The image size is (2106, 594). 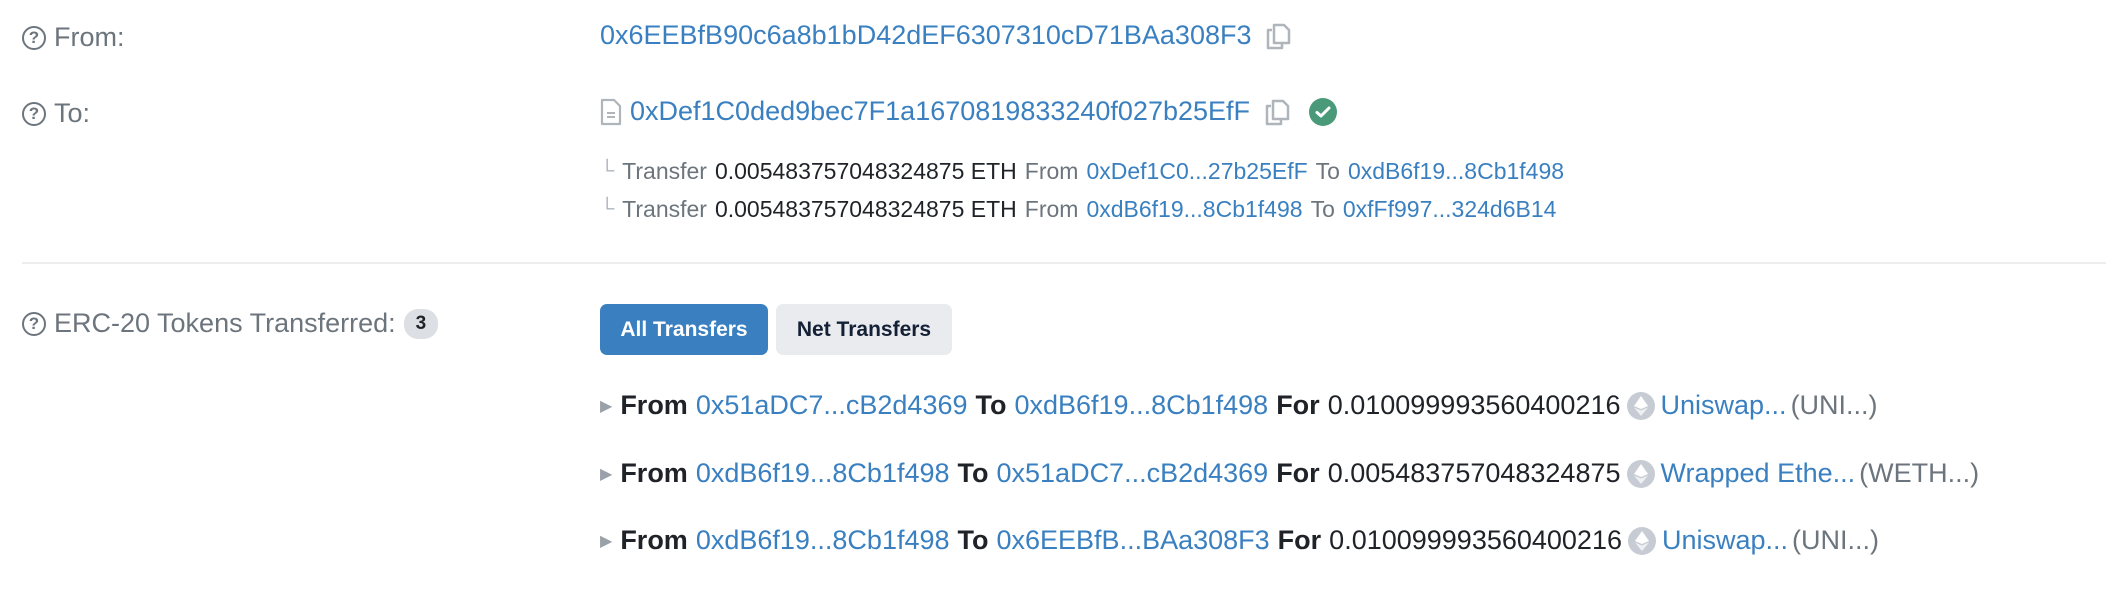 I want to click on net-transfers-tab: Net Transfers, so click(x=864, y=329).